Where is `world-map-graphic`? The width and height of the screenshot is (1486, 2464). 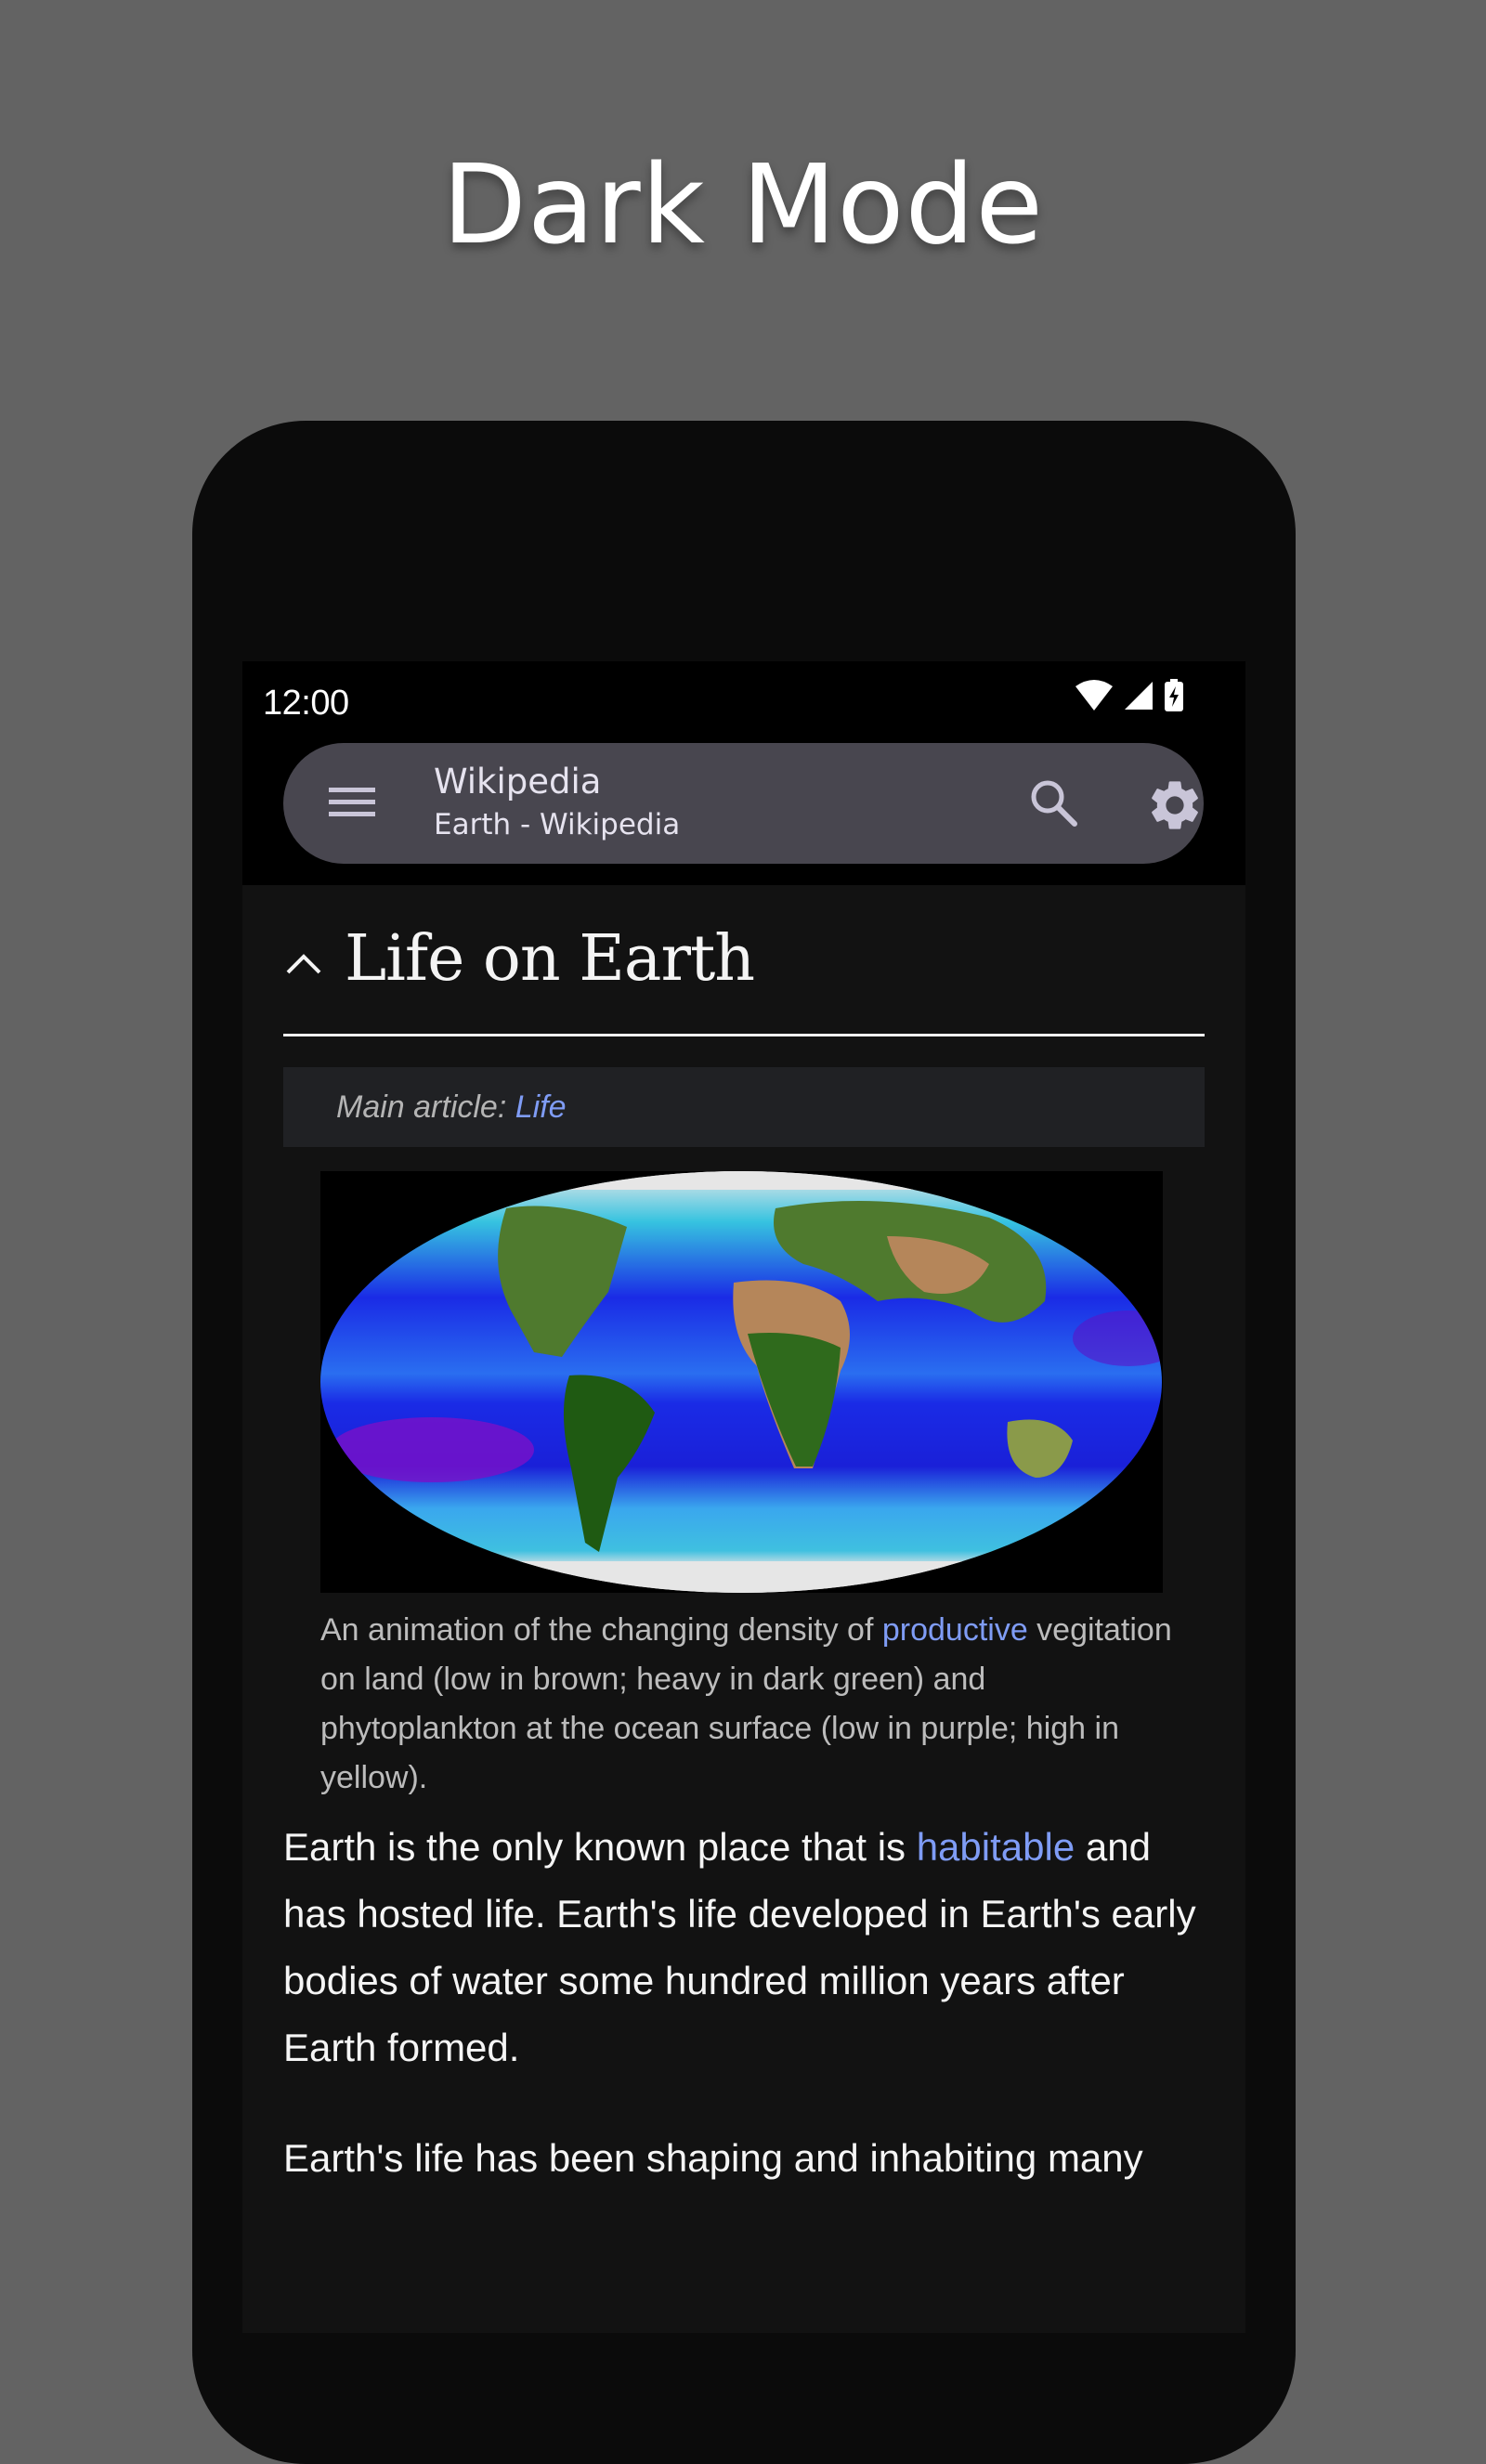 world-map-graphic is located at coordinates (741, 1382).